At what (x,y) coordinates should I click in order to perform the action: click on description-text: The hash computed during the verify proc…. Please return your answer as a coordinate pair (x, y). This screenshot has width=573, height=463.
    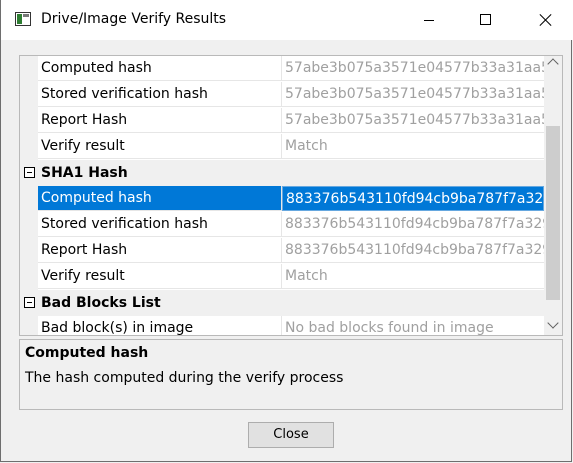
    Looking at the image, I should click on (184, 378).